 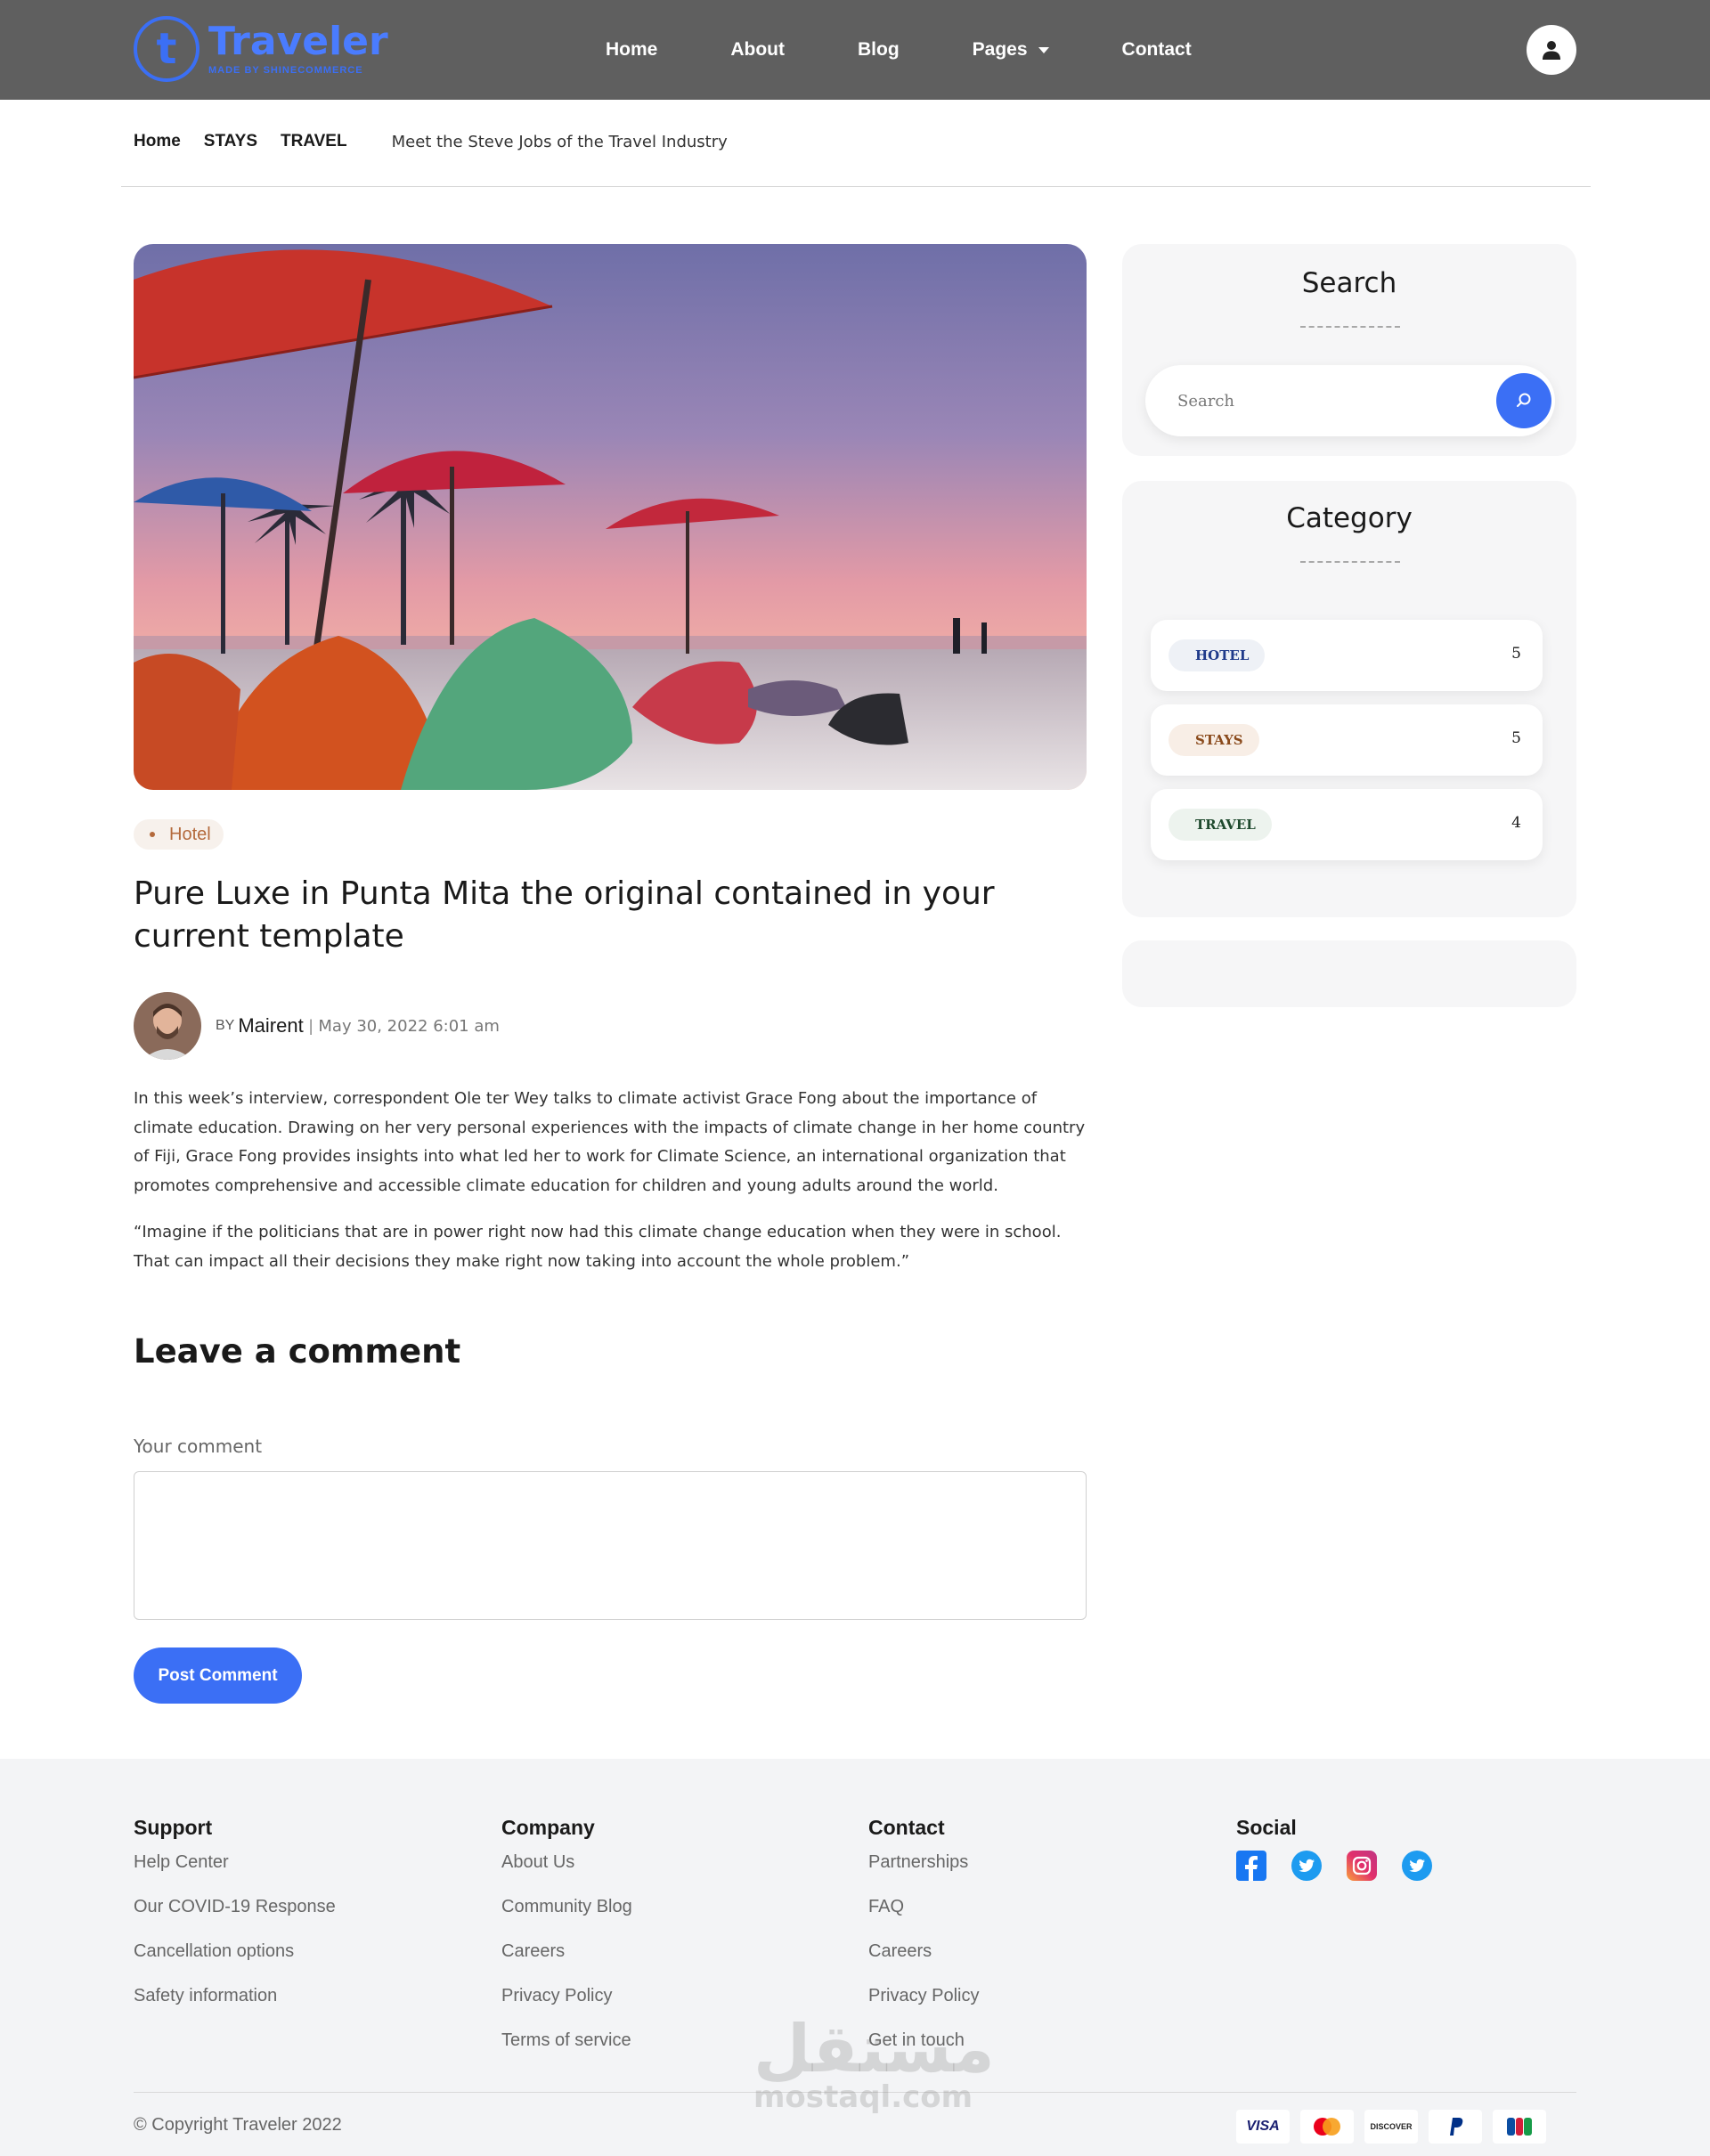 What do you see at coordinates (548, 1827) in the screenshot?
I see `footer-company-title: Company` at bounding box center [548, 1827].